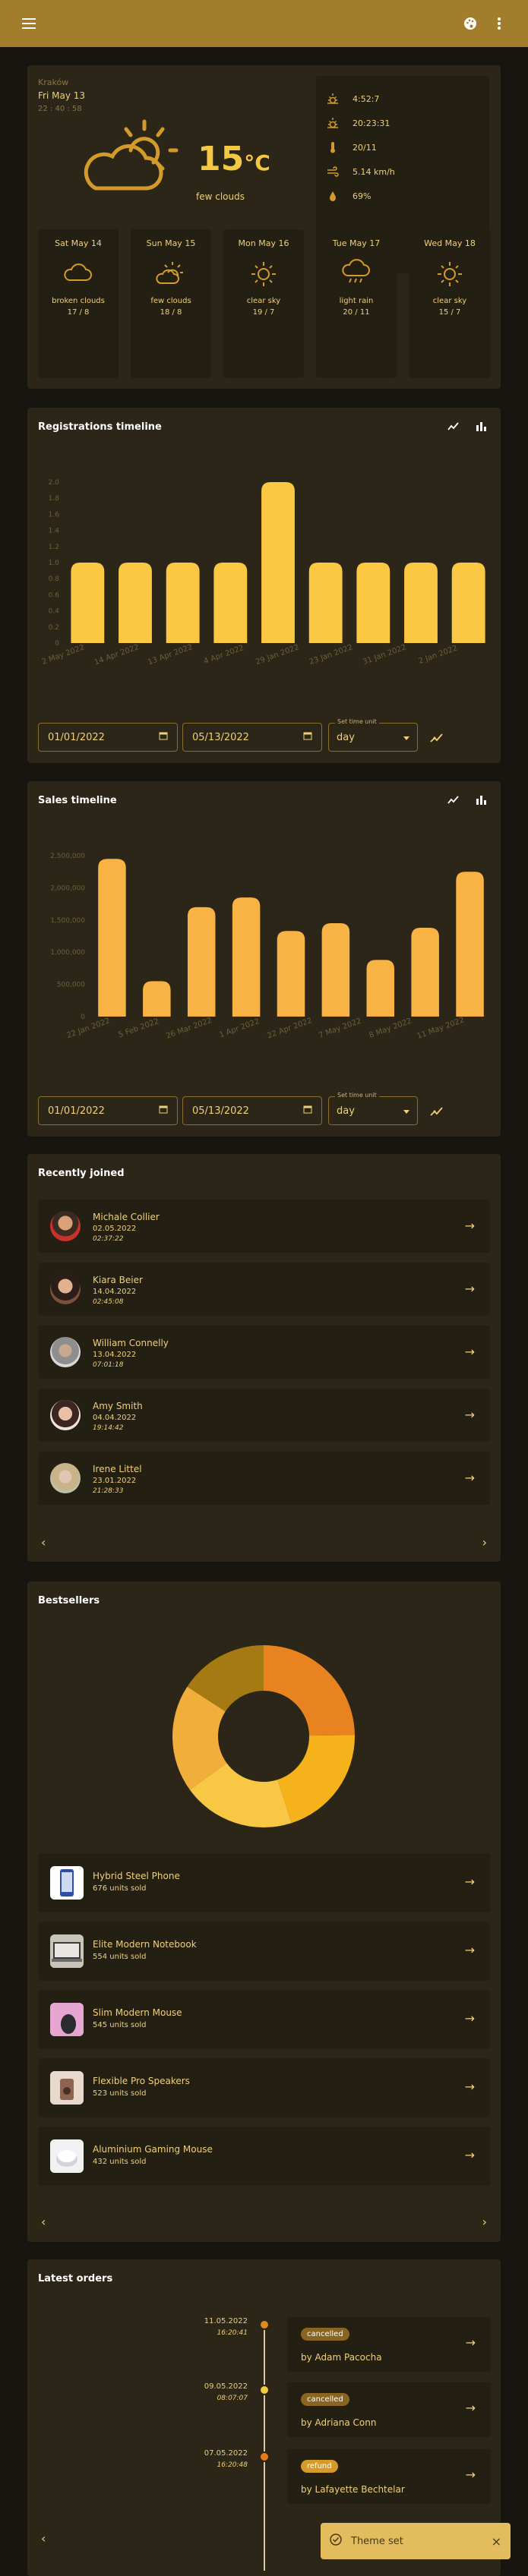  What do you see at coordinates (470, 23) in the screenshot?
I see `palette-icon` at bounding box center [470, 23].